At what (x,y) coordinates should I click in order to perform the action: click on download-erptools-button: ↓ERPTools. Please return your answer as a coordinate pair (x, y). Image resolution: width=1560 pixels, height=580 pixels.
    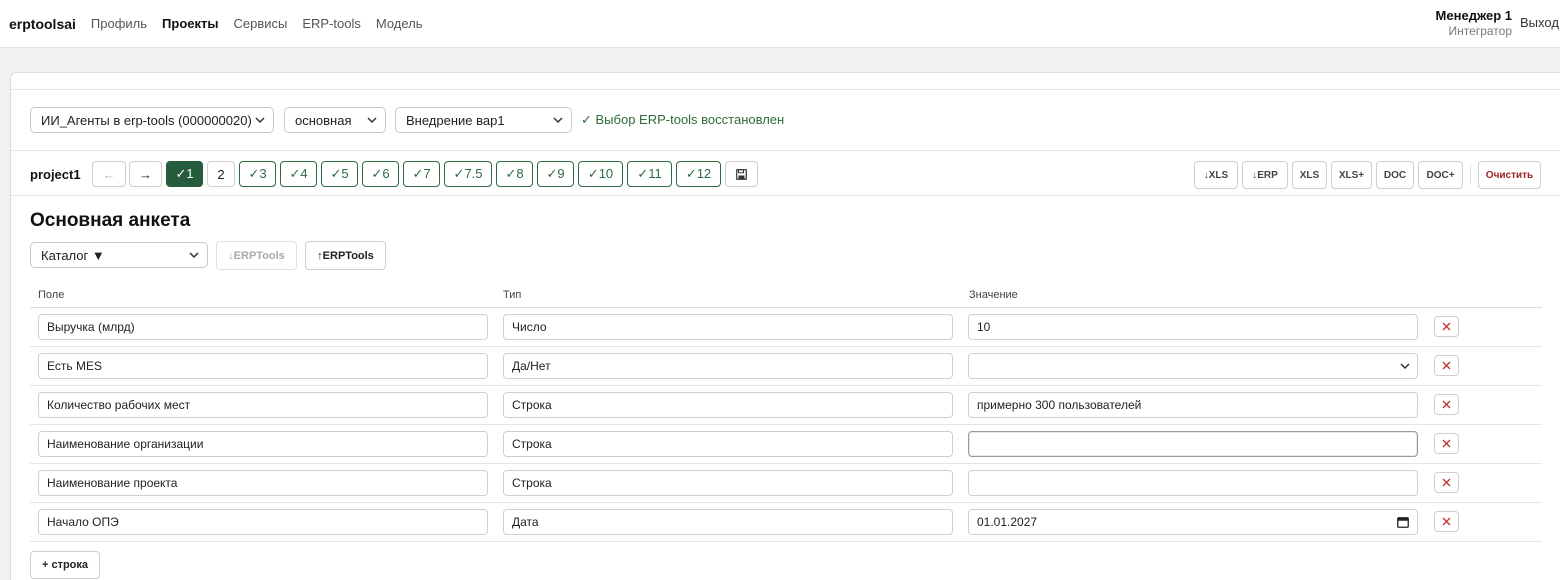
    Looking at the image, I should click on (256, 255).